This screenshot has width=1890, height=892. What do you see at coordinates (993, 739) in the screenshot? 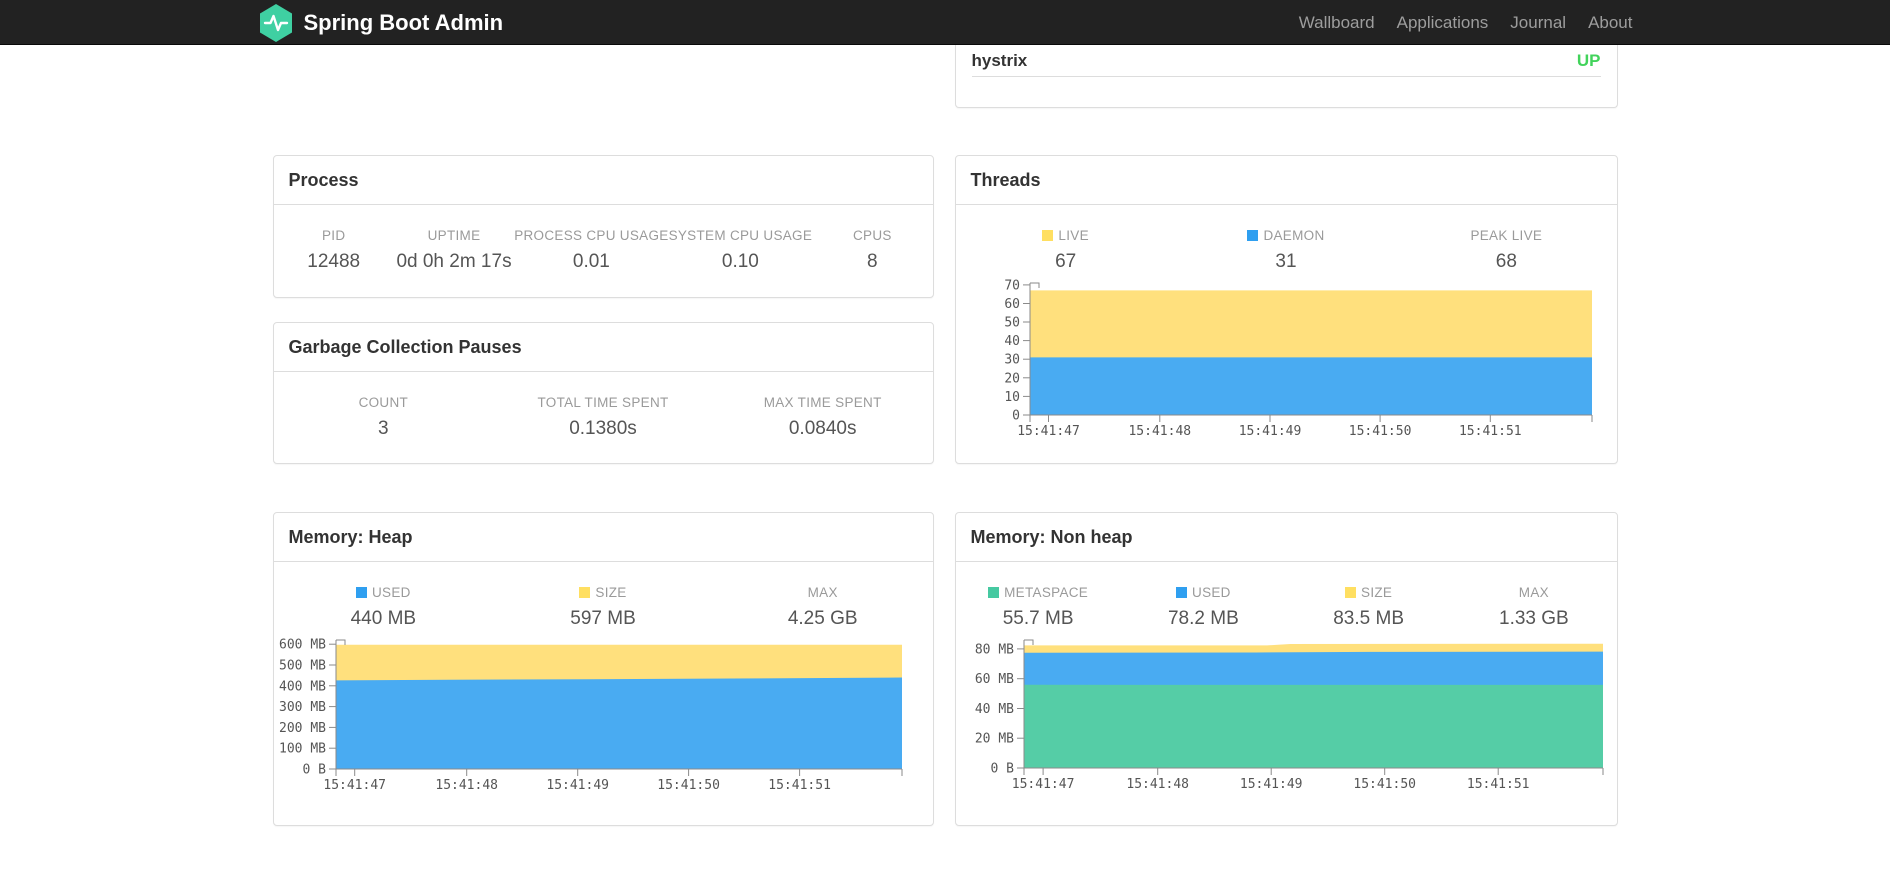
I see `svg-text: 20 MB` at bounding box center [993, 739].